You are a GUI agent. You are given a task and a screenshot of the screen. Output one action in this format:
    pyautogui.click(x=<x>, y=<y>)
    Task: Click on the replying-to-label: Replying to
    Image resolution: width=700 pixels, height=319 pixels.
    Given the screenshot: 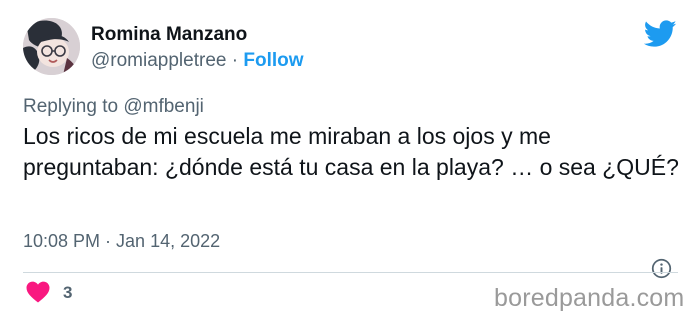 What is the action you would take?
    pyautogui.click(x=71, y=106)
    